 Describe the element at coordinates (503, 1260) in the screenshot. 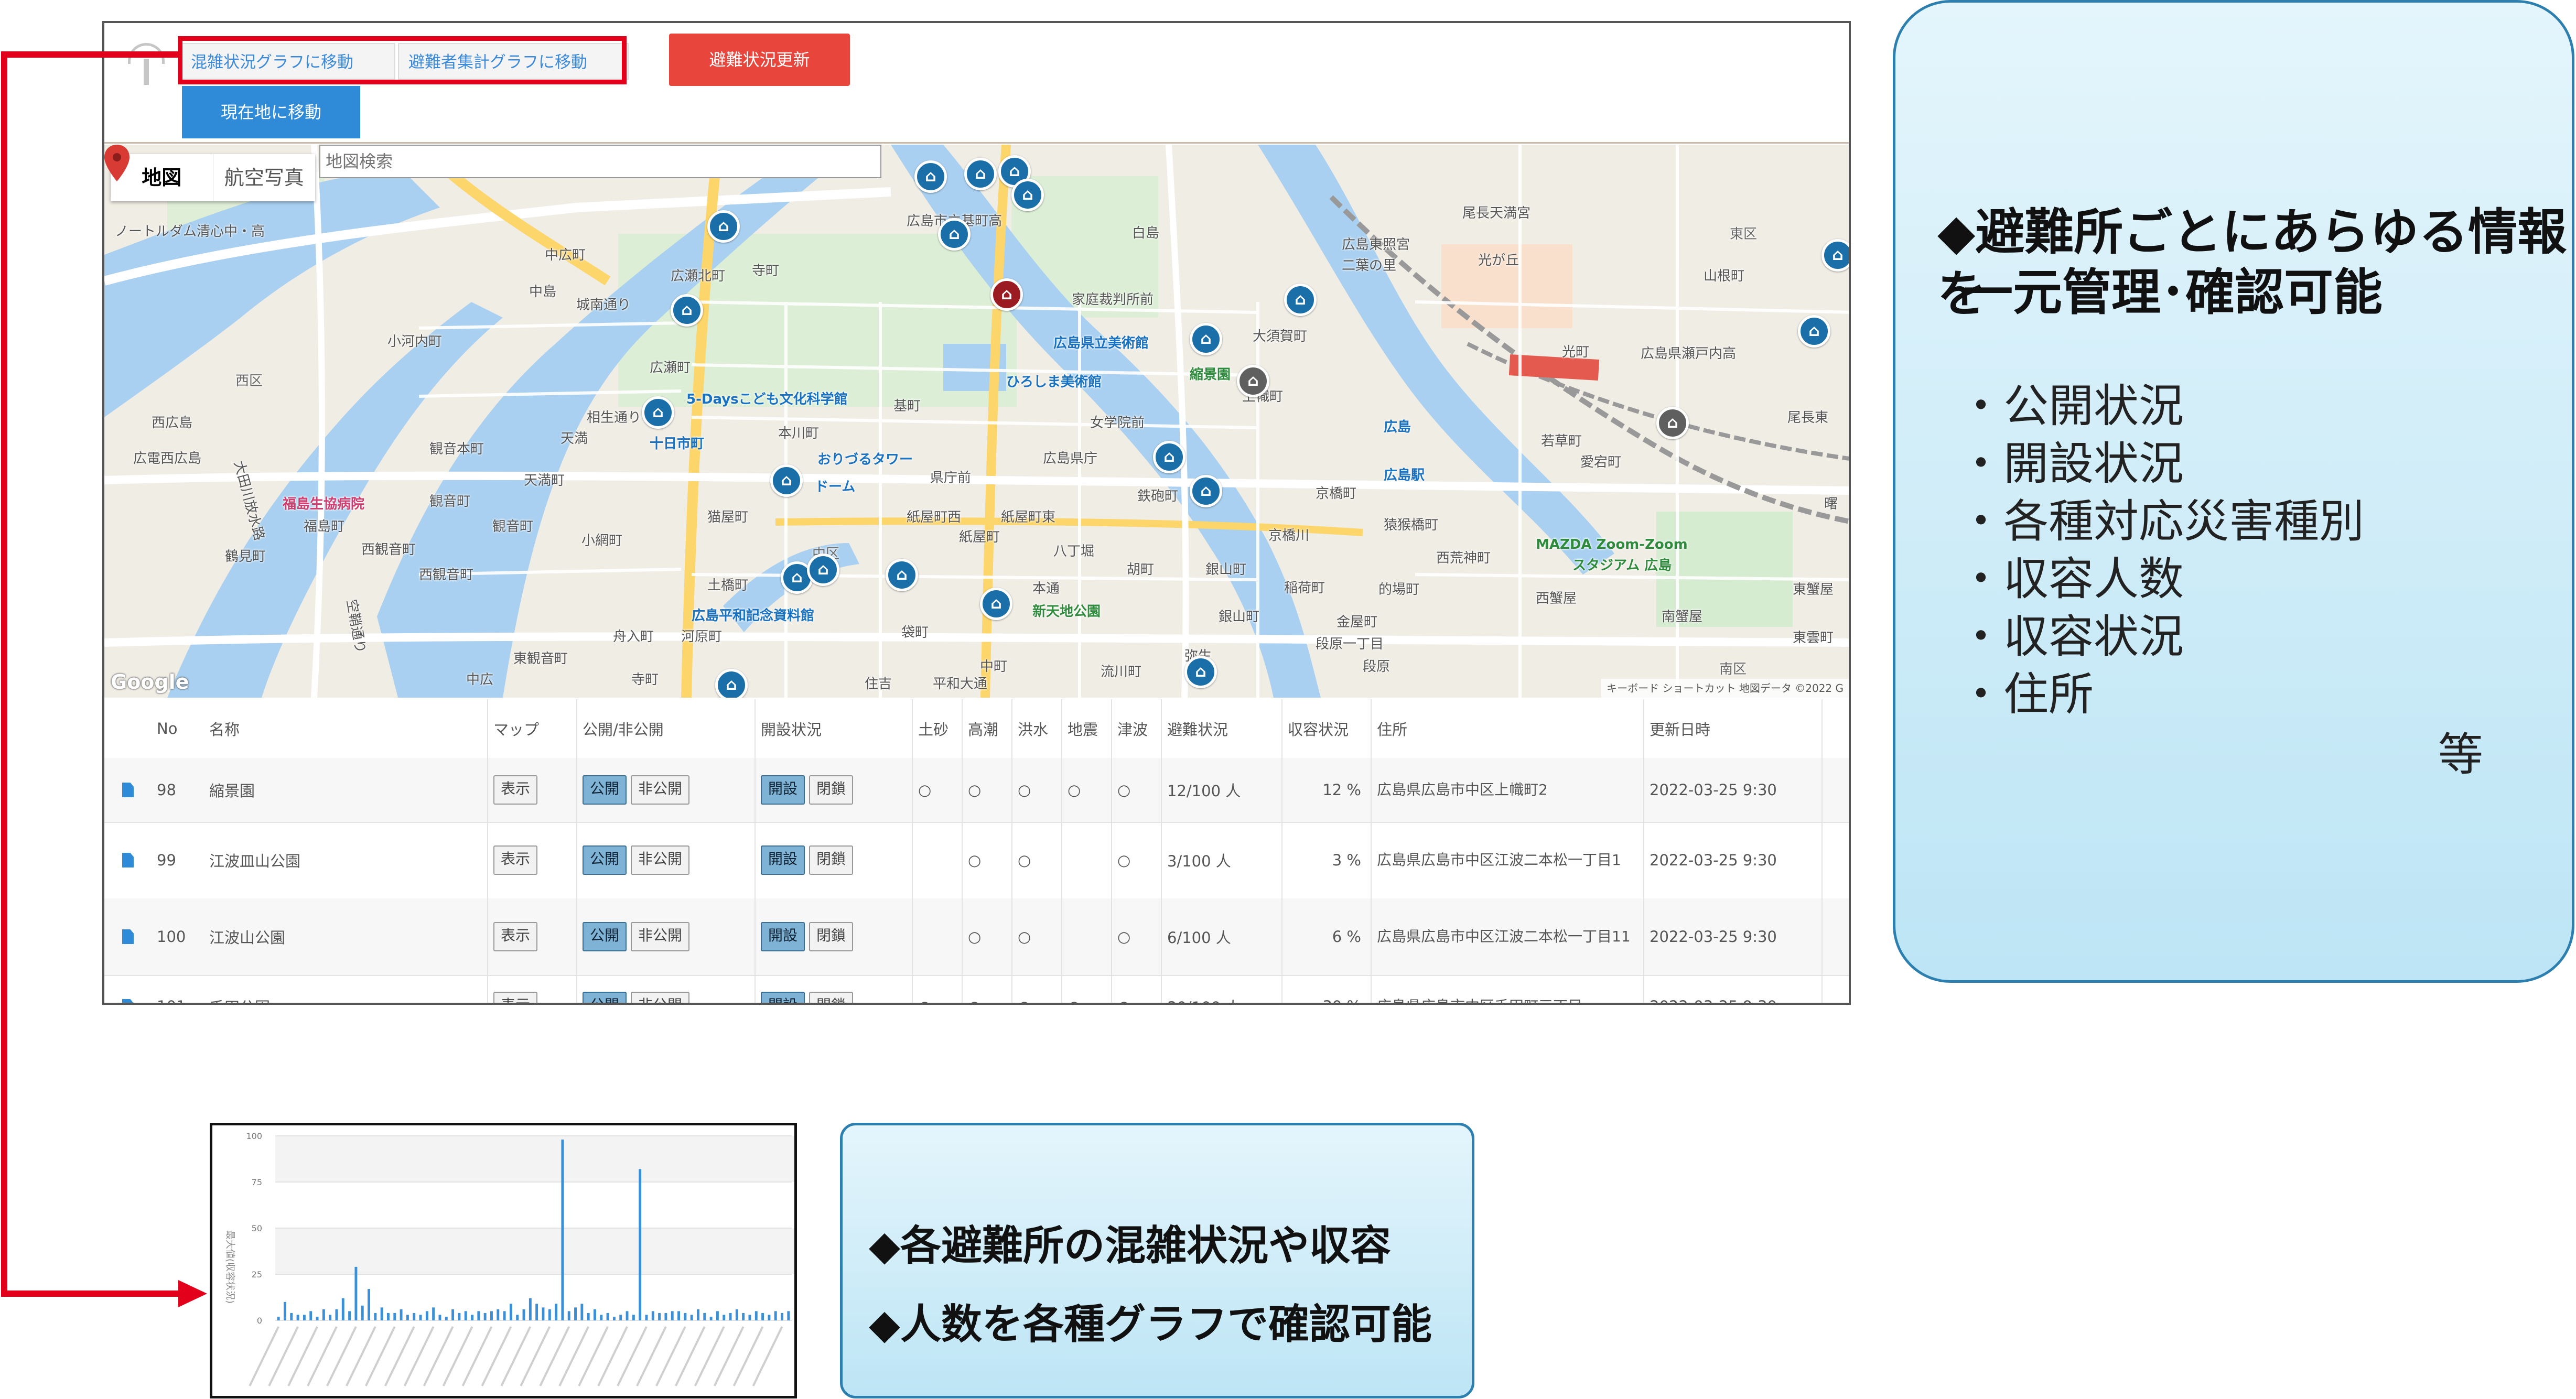

I see `capacity-bar-chart: 最大値(収容状況) 100 75 50 25 0` at that location.